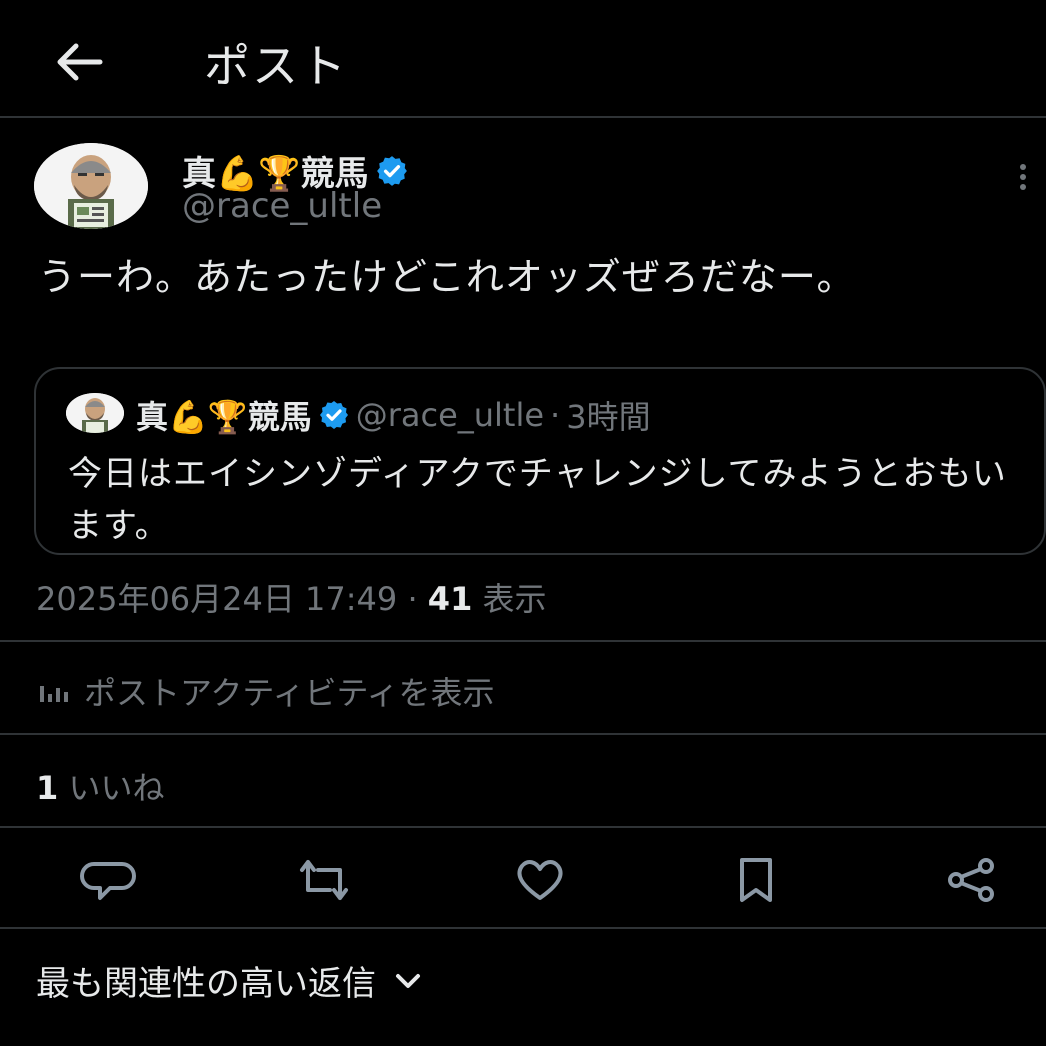  What do you see at coordinates (78, 62) in the screenshot?
I see `back-arrow-icon` at bounding box center [78, 62].